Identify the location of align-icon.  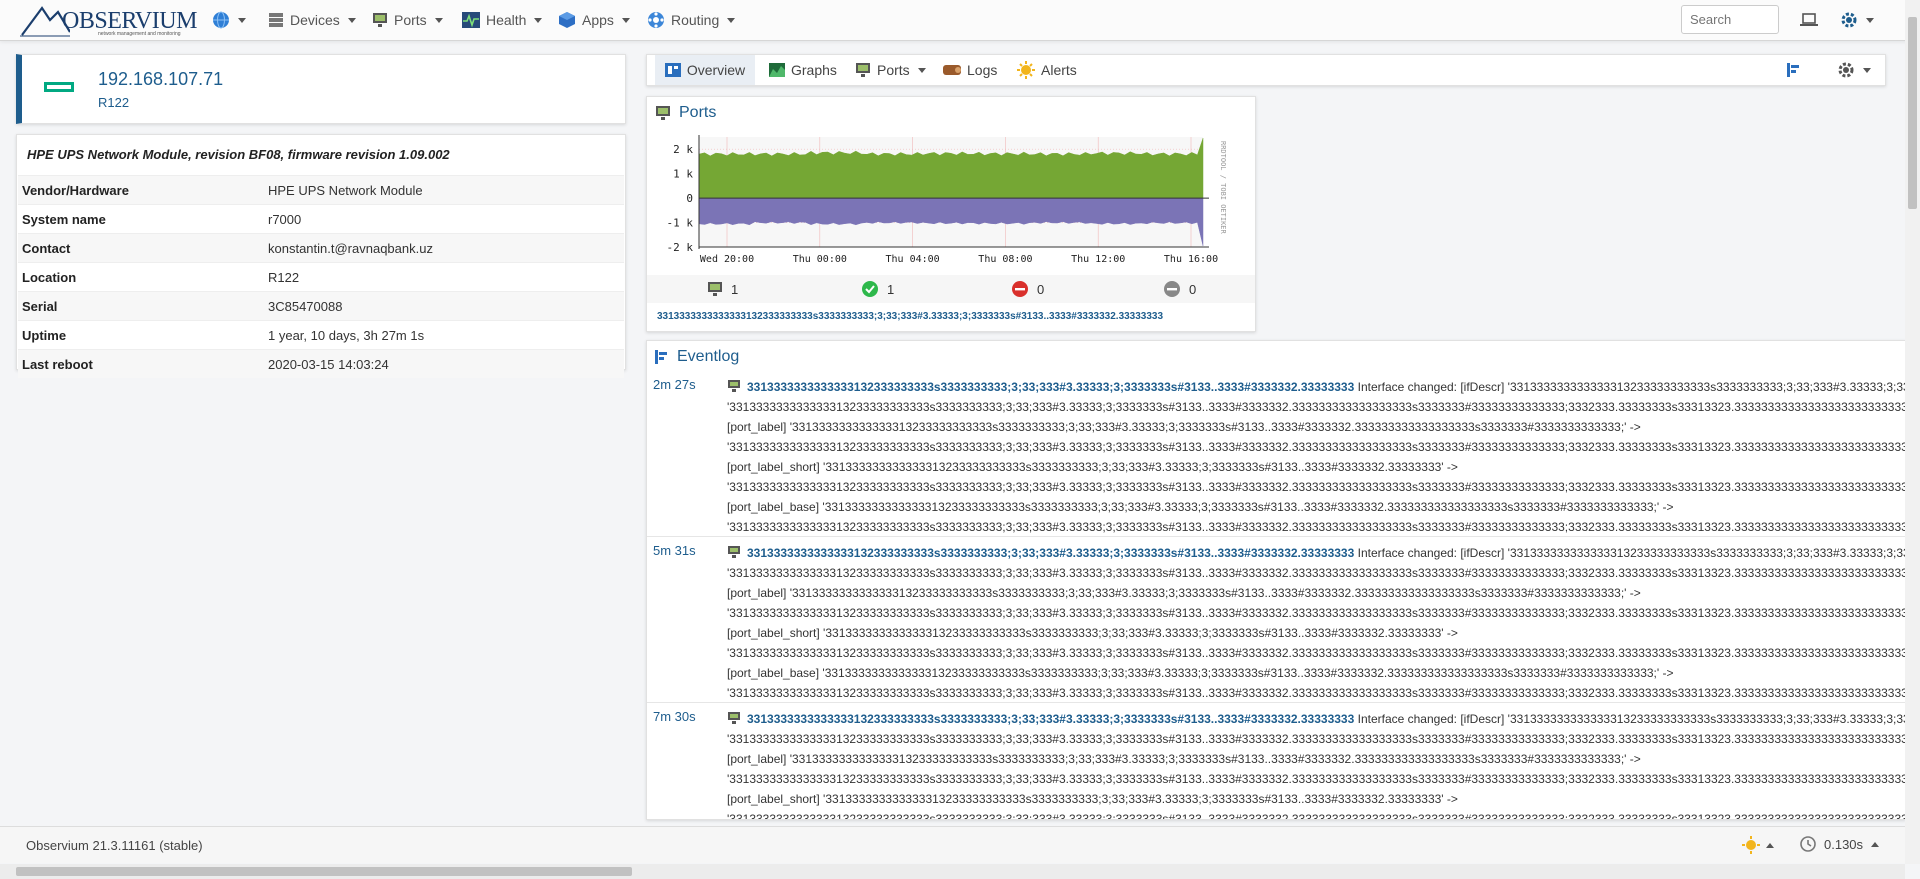
(1793, 70).